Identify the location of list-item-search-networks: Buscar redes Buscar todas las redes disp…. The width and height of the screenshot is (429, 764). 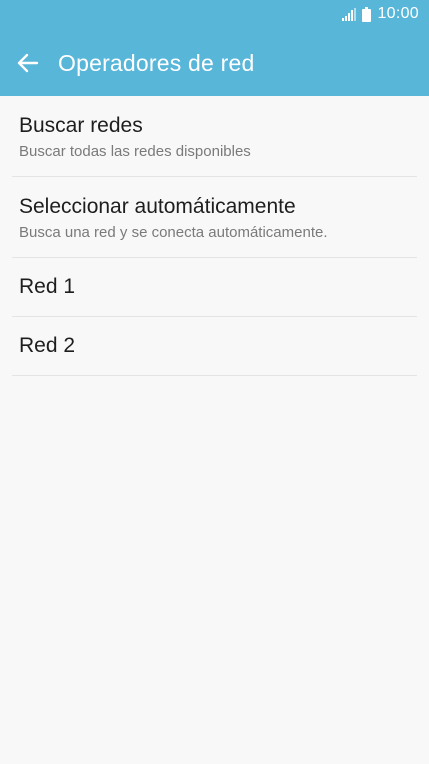
(214, 136).